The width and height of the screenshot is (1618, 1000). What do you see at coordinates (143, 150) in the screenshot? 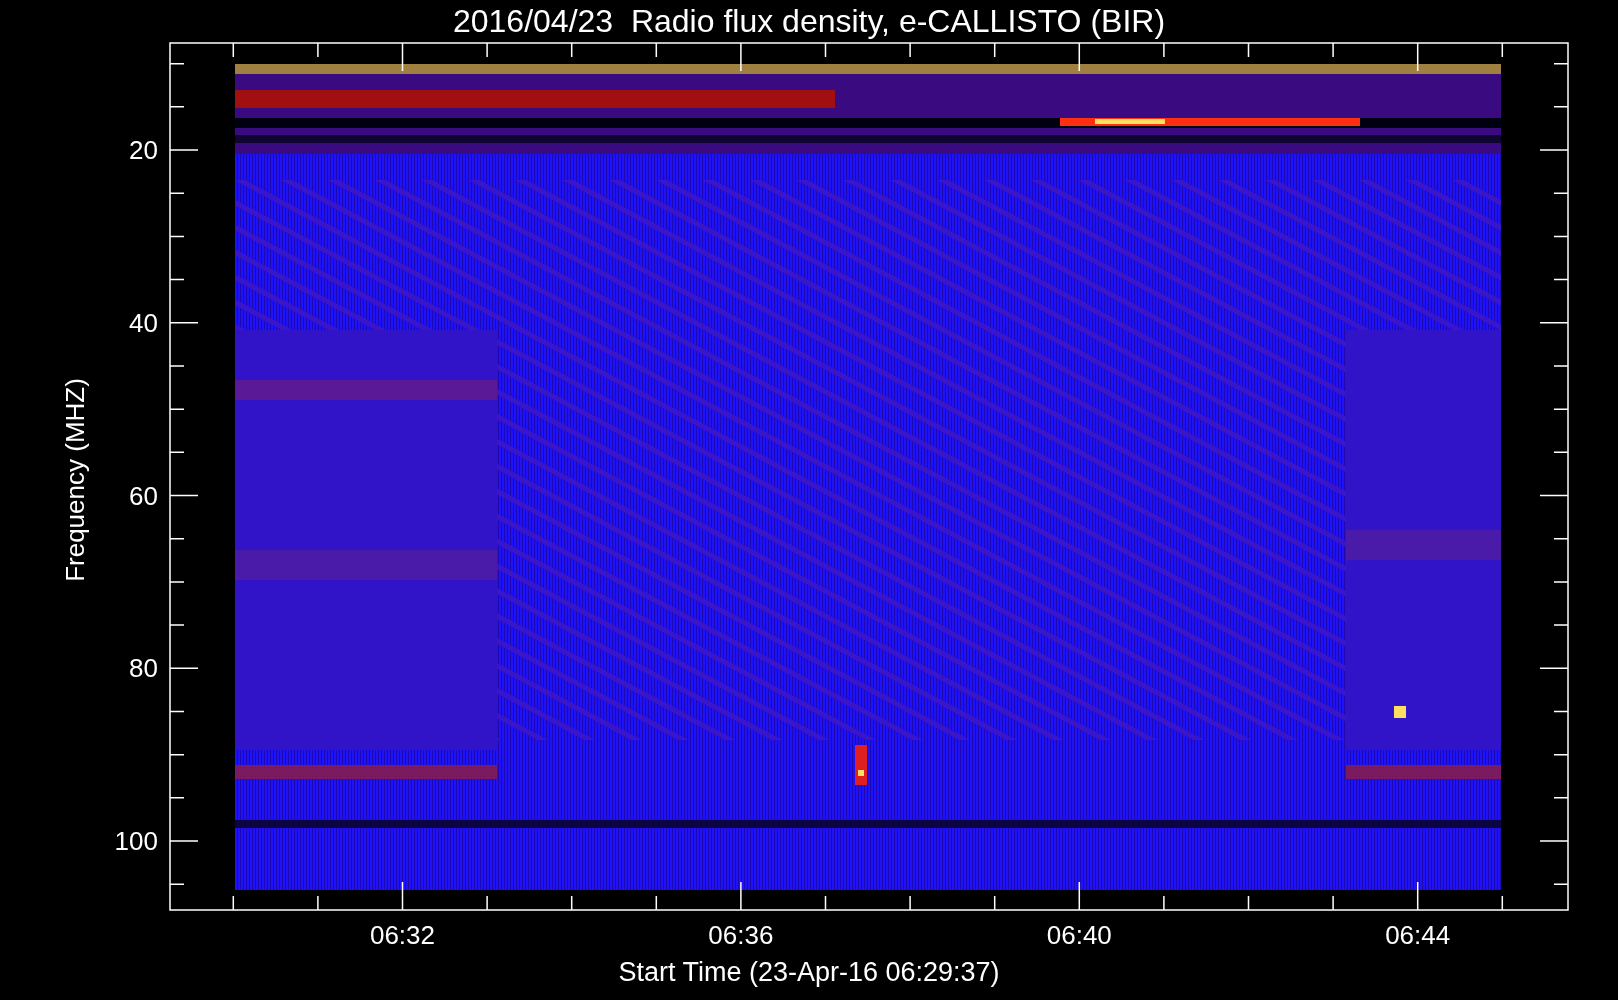
I see `y-tick-label: 20` at bounding box center [143, 150].